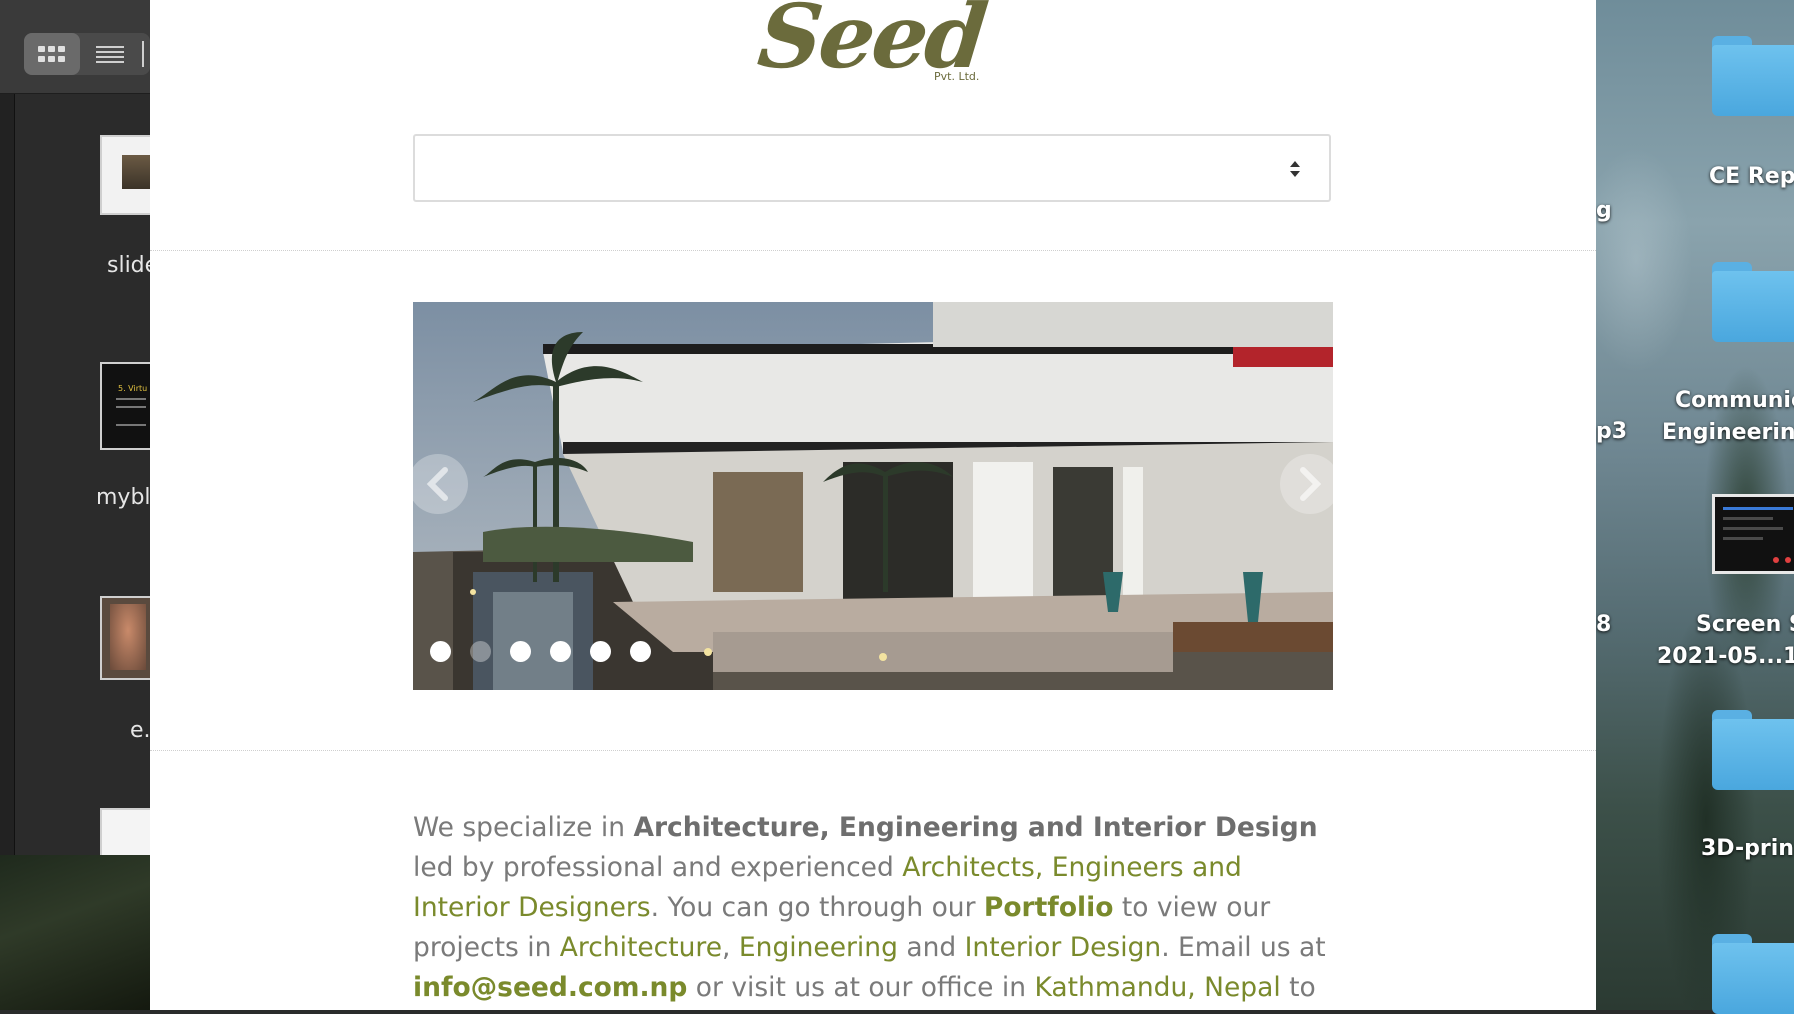 The image size is (1794, 1014). I want to click on intro-text: and, so click(931, 947).